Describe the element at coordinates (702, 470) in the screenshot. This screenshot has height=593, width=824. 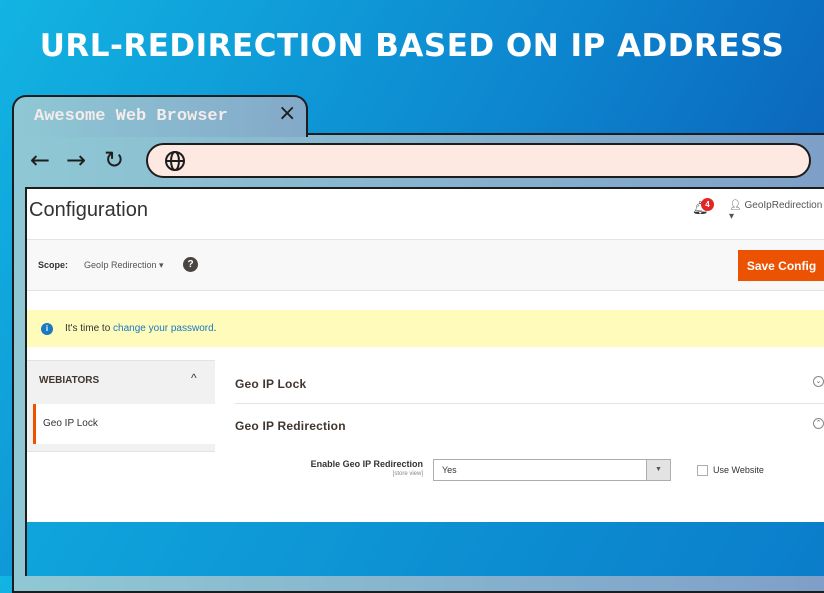
I see `use-website-checkbox` at that location.